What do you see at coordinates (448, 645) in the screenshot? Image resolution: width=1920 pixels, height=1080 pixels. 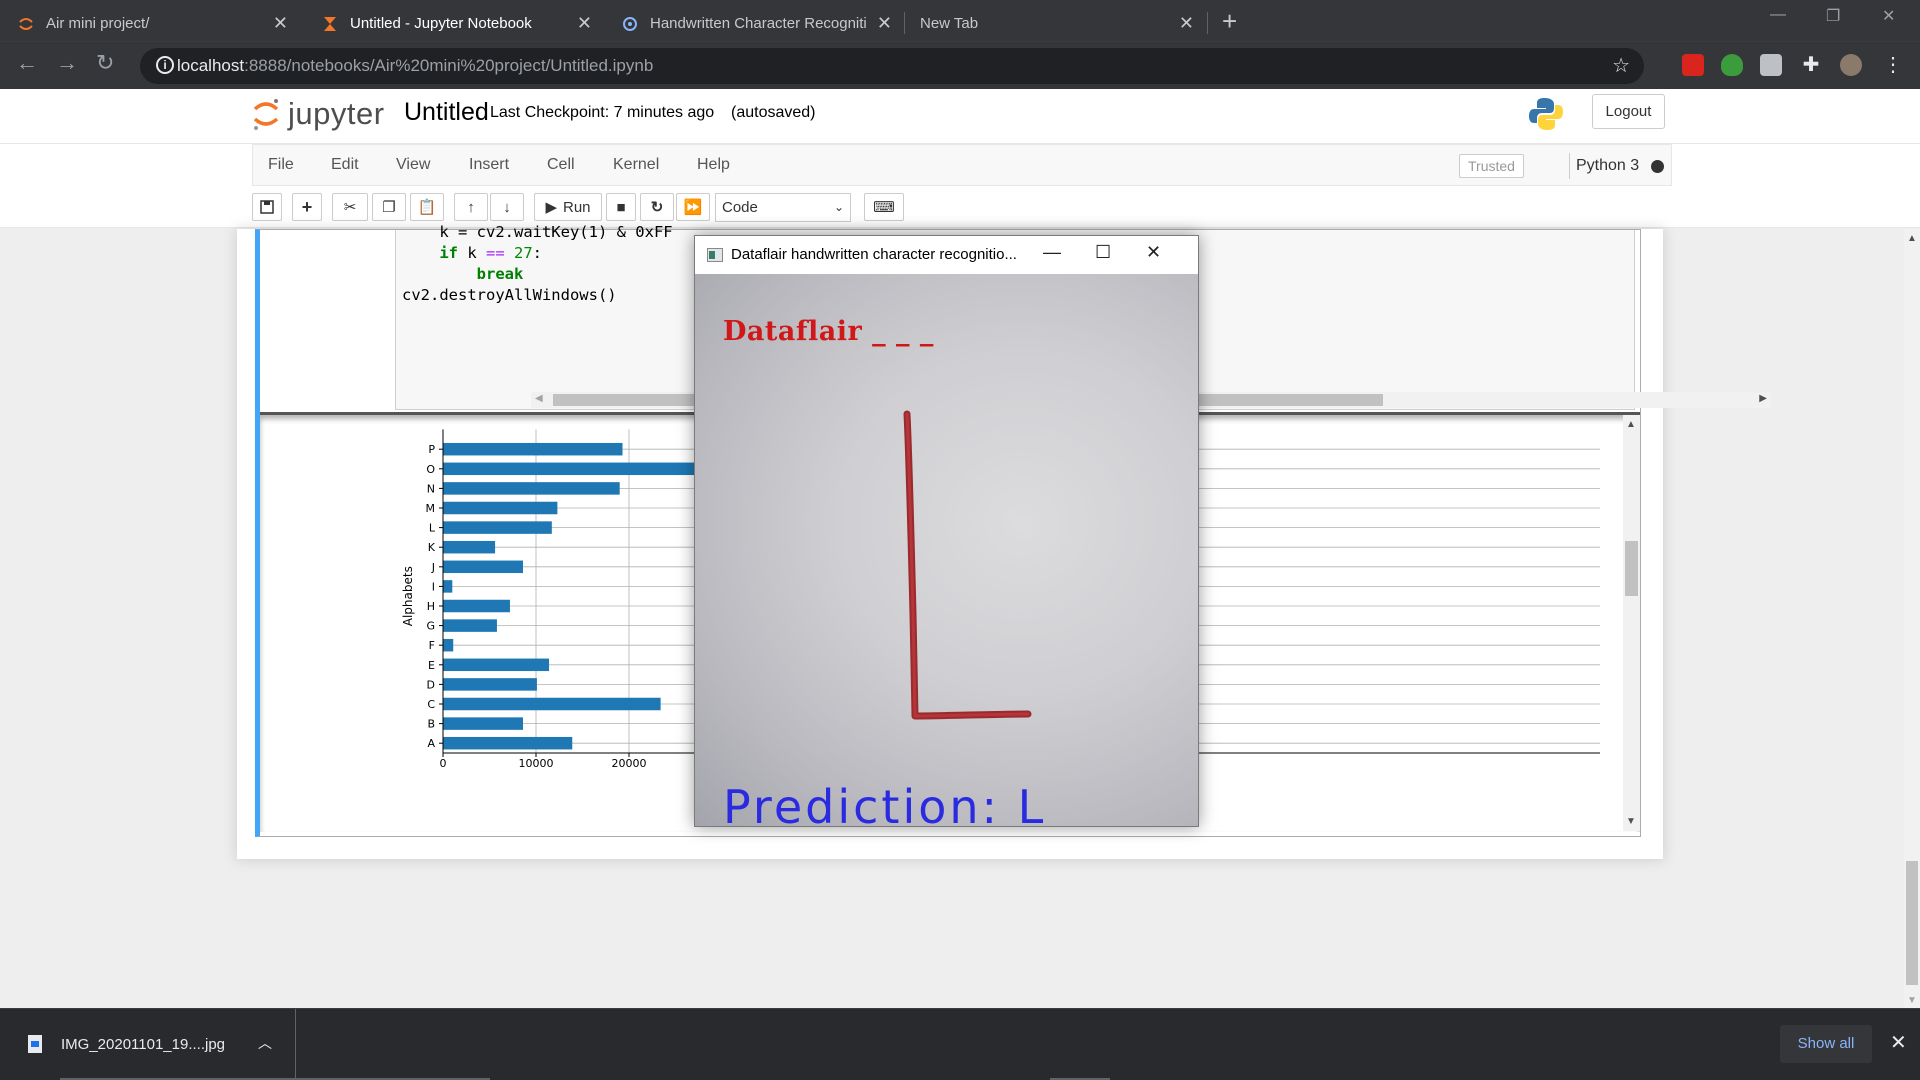 I see `bar-F` at bounding box center [448, 645].